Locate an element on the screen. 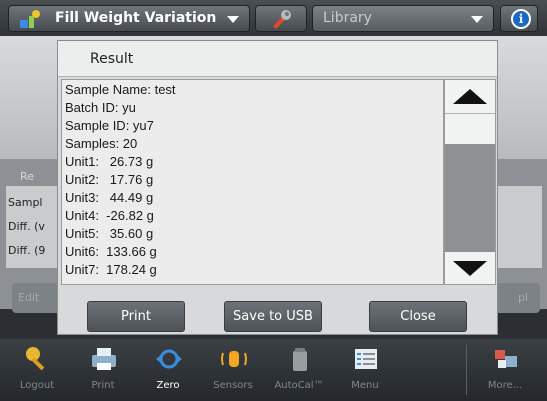  sensors-button: Sensors is located at coordinates (233, 370).